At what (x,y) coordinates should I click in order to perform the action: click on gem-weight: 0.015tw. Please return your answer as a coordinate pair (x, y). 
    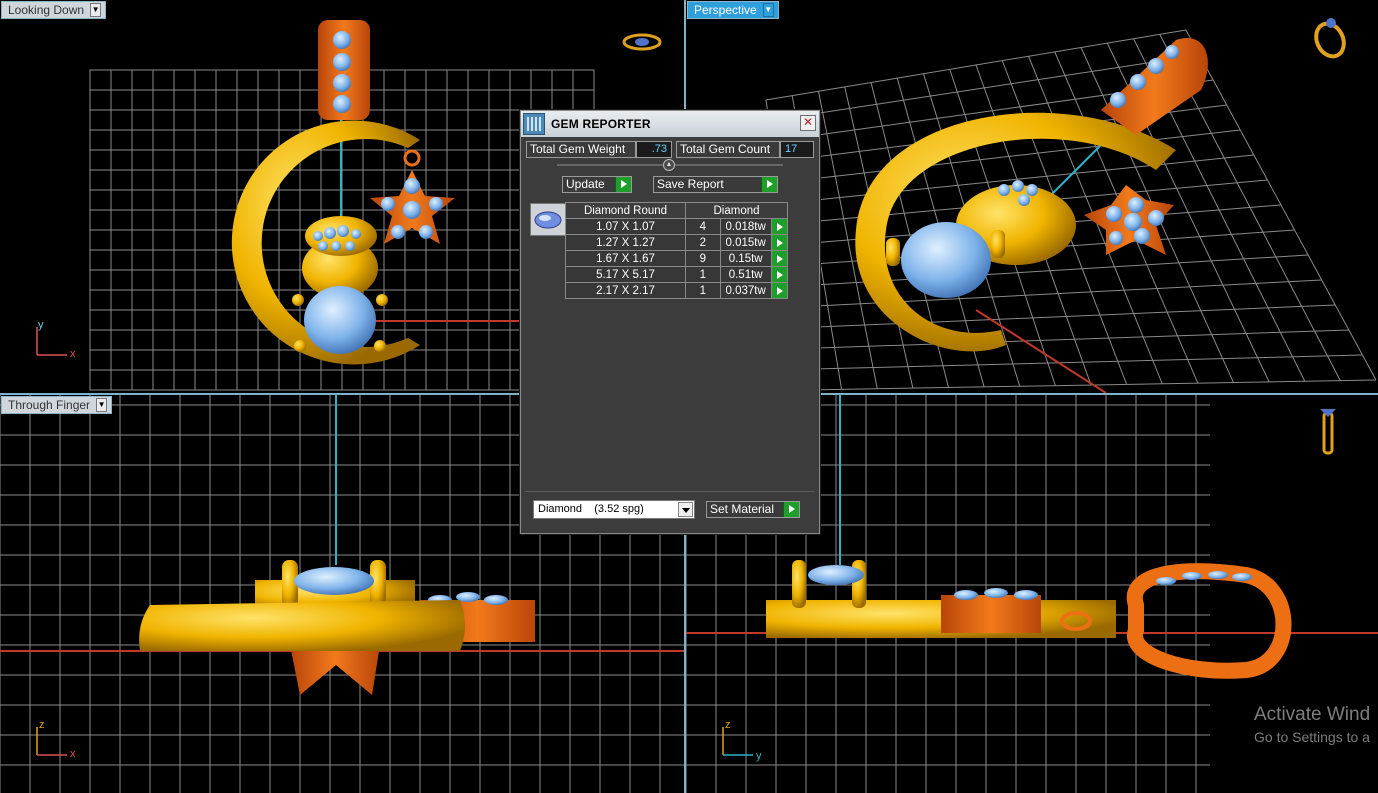
    Looking at the image, I should click on (745, 242).